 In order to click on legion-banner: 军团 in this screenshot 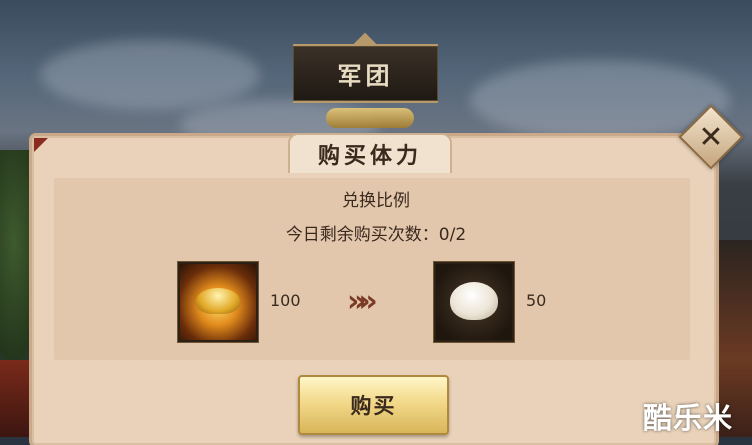, I will do `click(365, 73)`.